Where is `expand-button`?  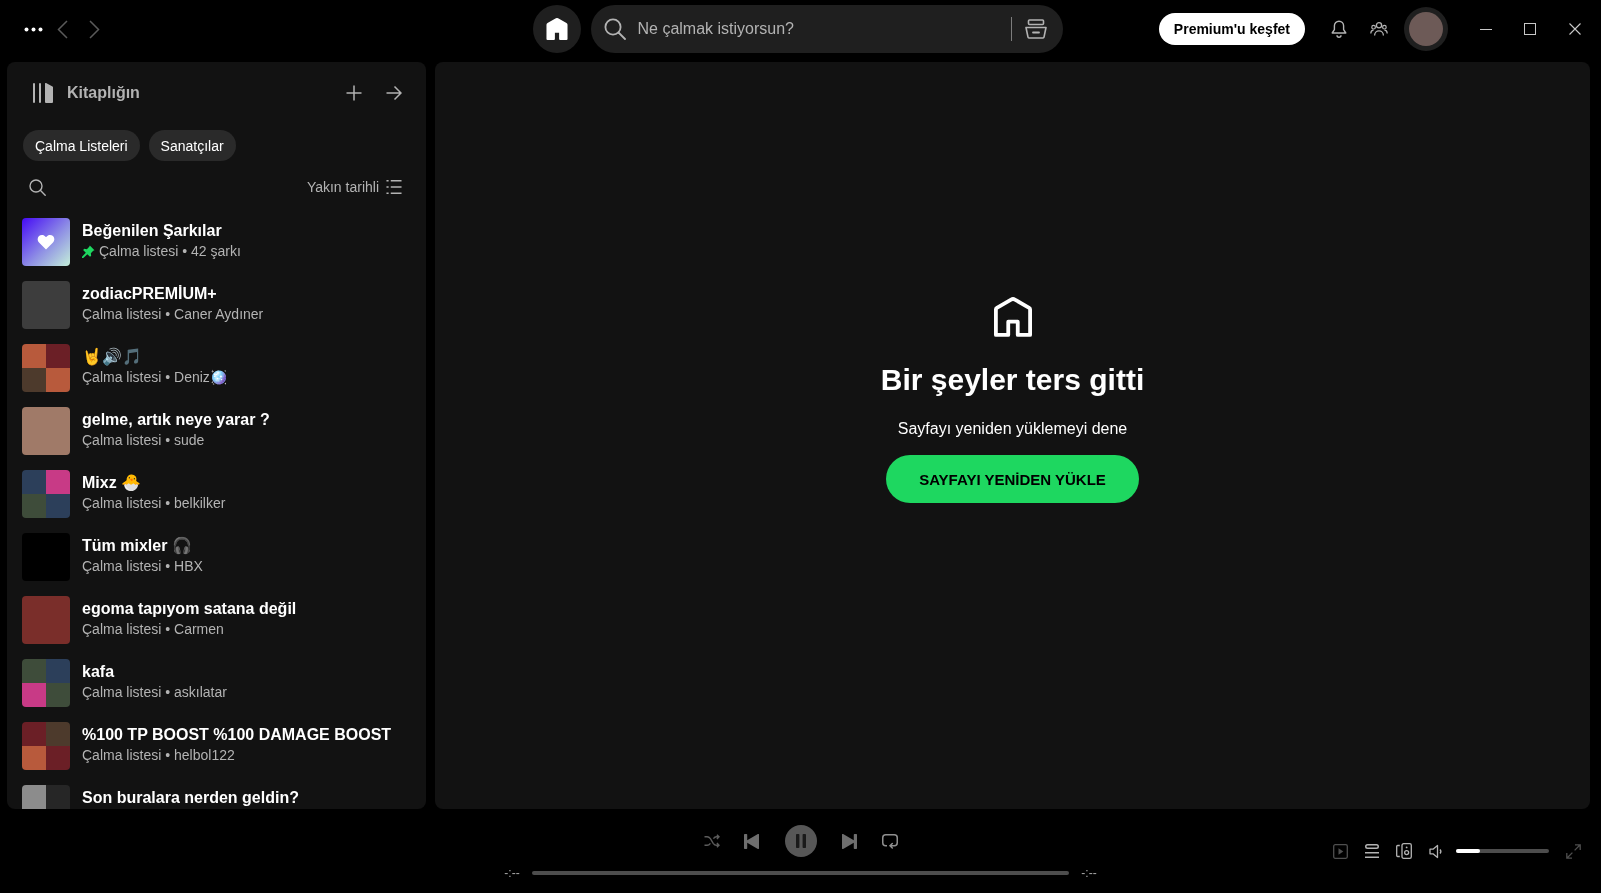
expand-button is located at coordinates (394, 93).